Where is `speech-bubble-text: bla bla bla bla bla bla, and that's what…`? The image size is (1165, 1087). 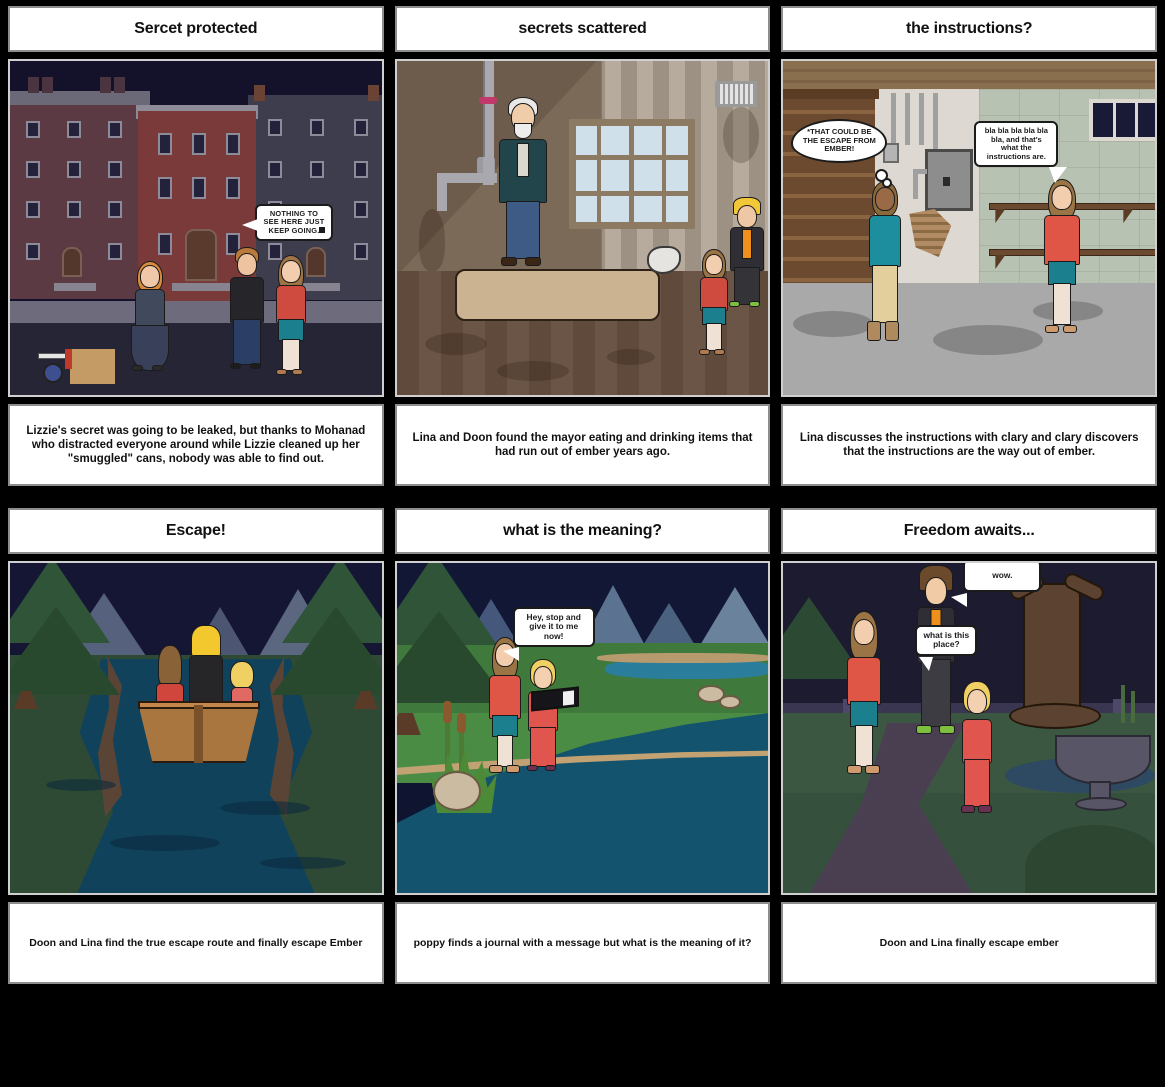
speech-bubble-text: bla bla bla bla bla bla, and that's what… is located at coordinates (1016, 143).